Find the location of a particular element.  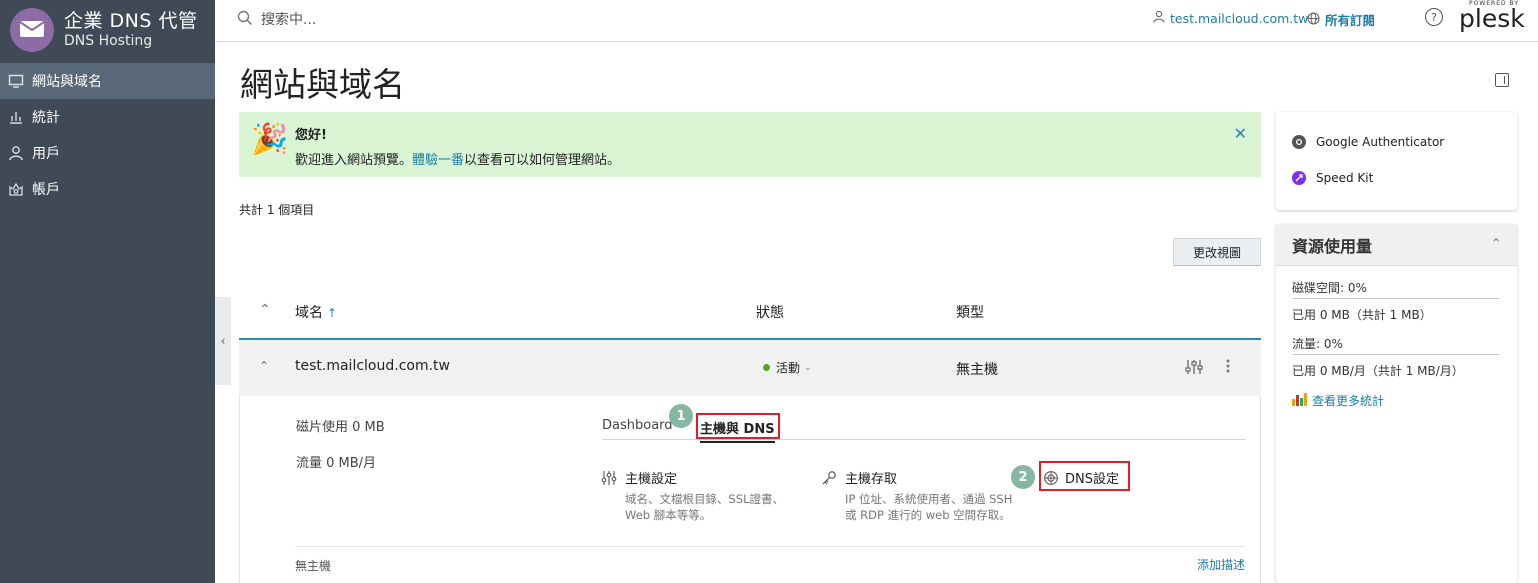

banner-tour-link: 體驗一番 is located at coordinates (438, 160).